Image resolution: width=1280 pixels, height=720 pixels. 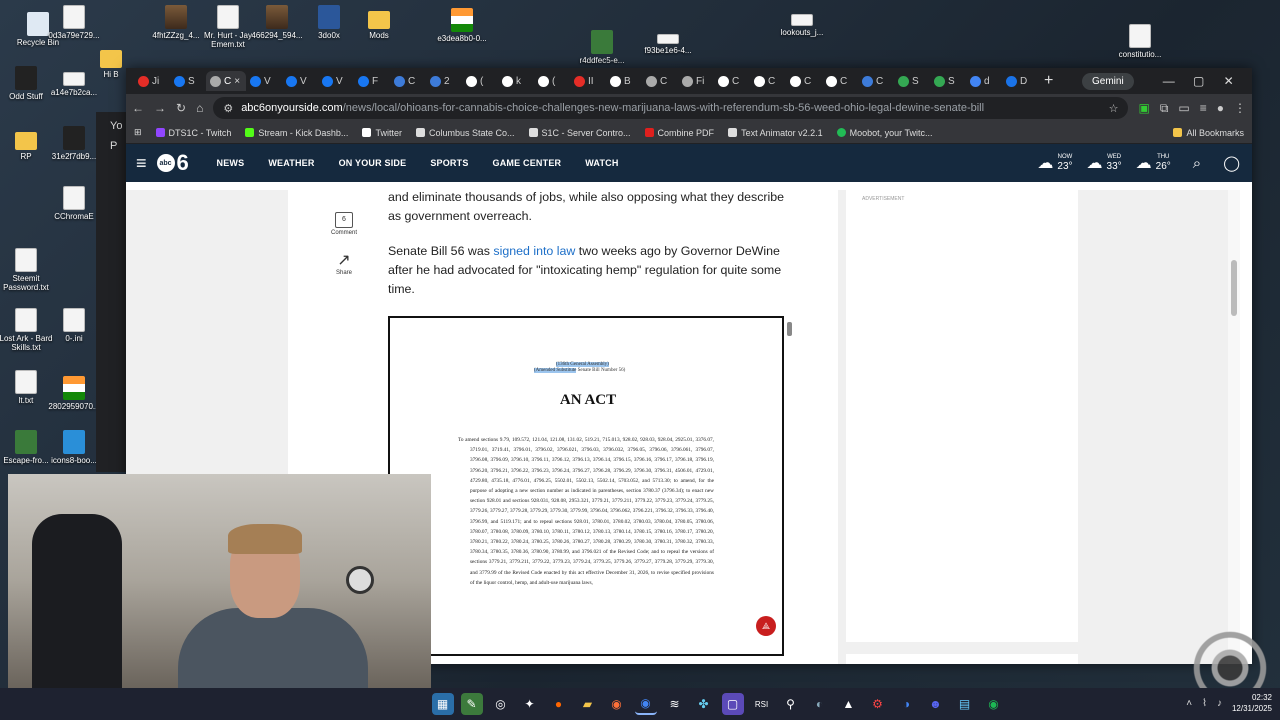 What do you see at coordinates (1204, 703) in the screenshot?
I see `network-icon: ⌇` at bounding box center [1204, 703].